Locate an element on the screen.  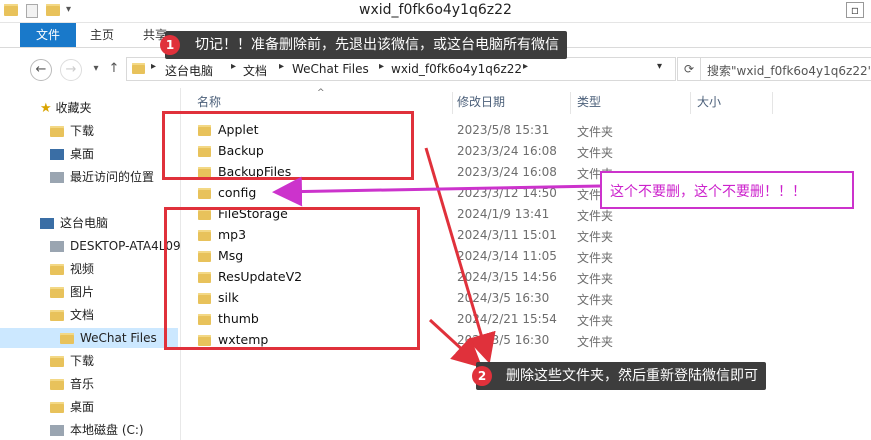
keep-folder-note-text: 这个不要删，这个不要删！！！ is located at coordinates (708, 192).